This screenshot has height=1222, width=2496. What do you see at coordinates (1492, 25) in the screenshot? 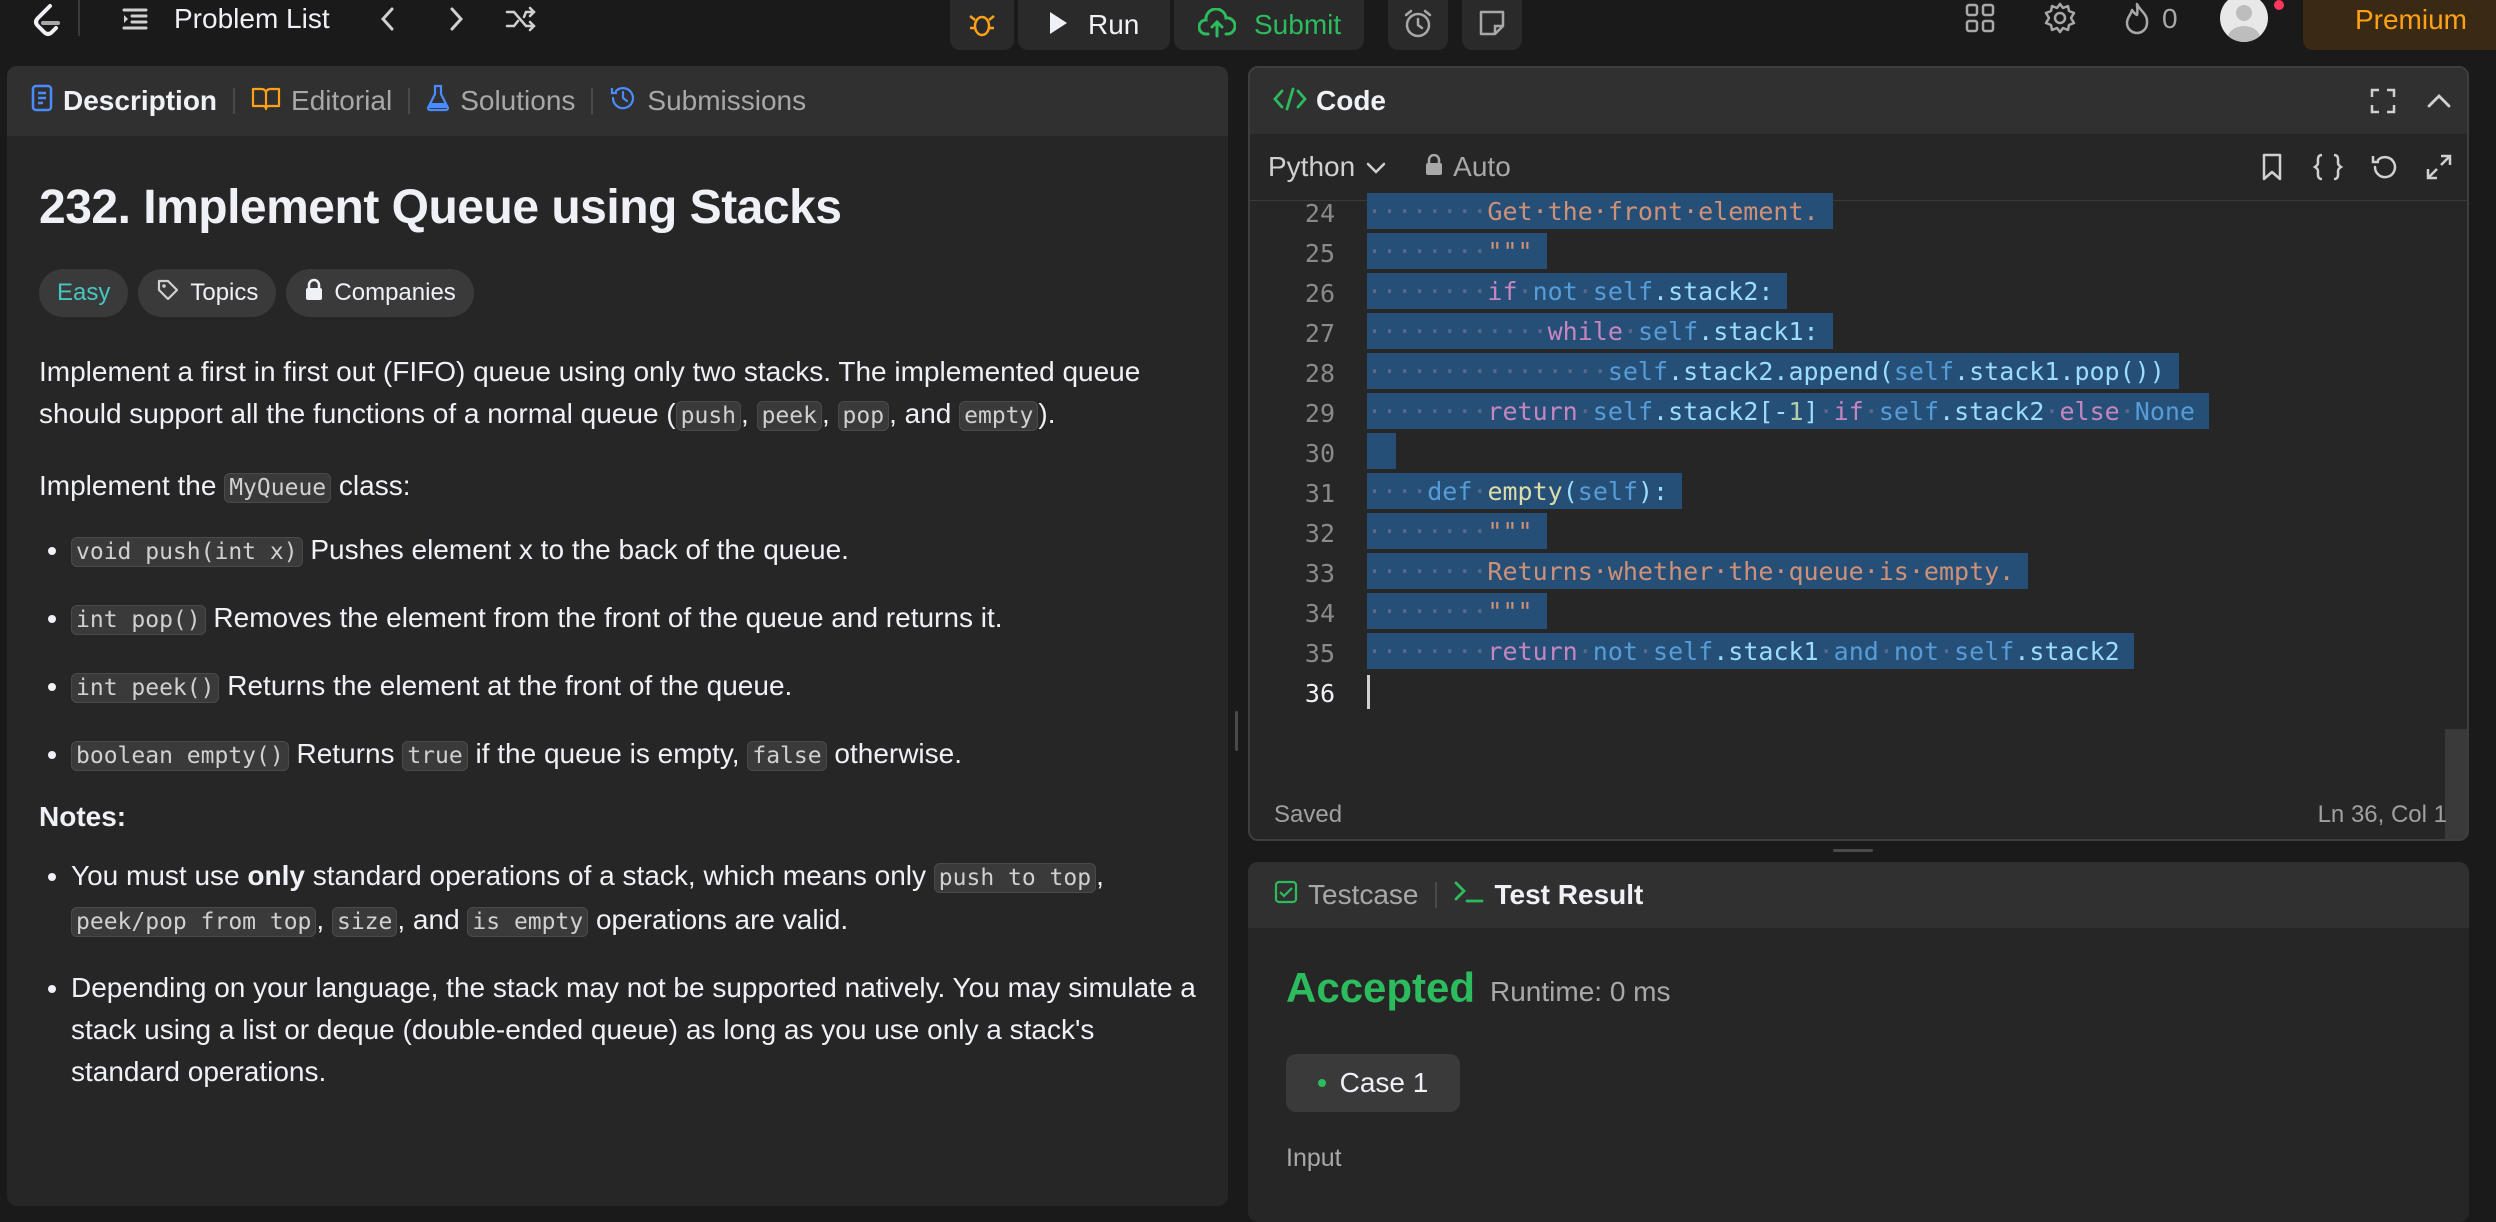
I see `notes-button` at bounding box center [1492, 25].